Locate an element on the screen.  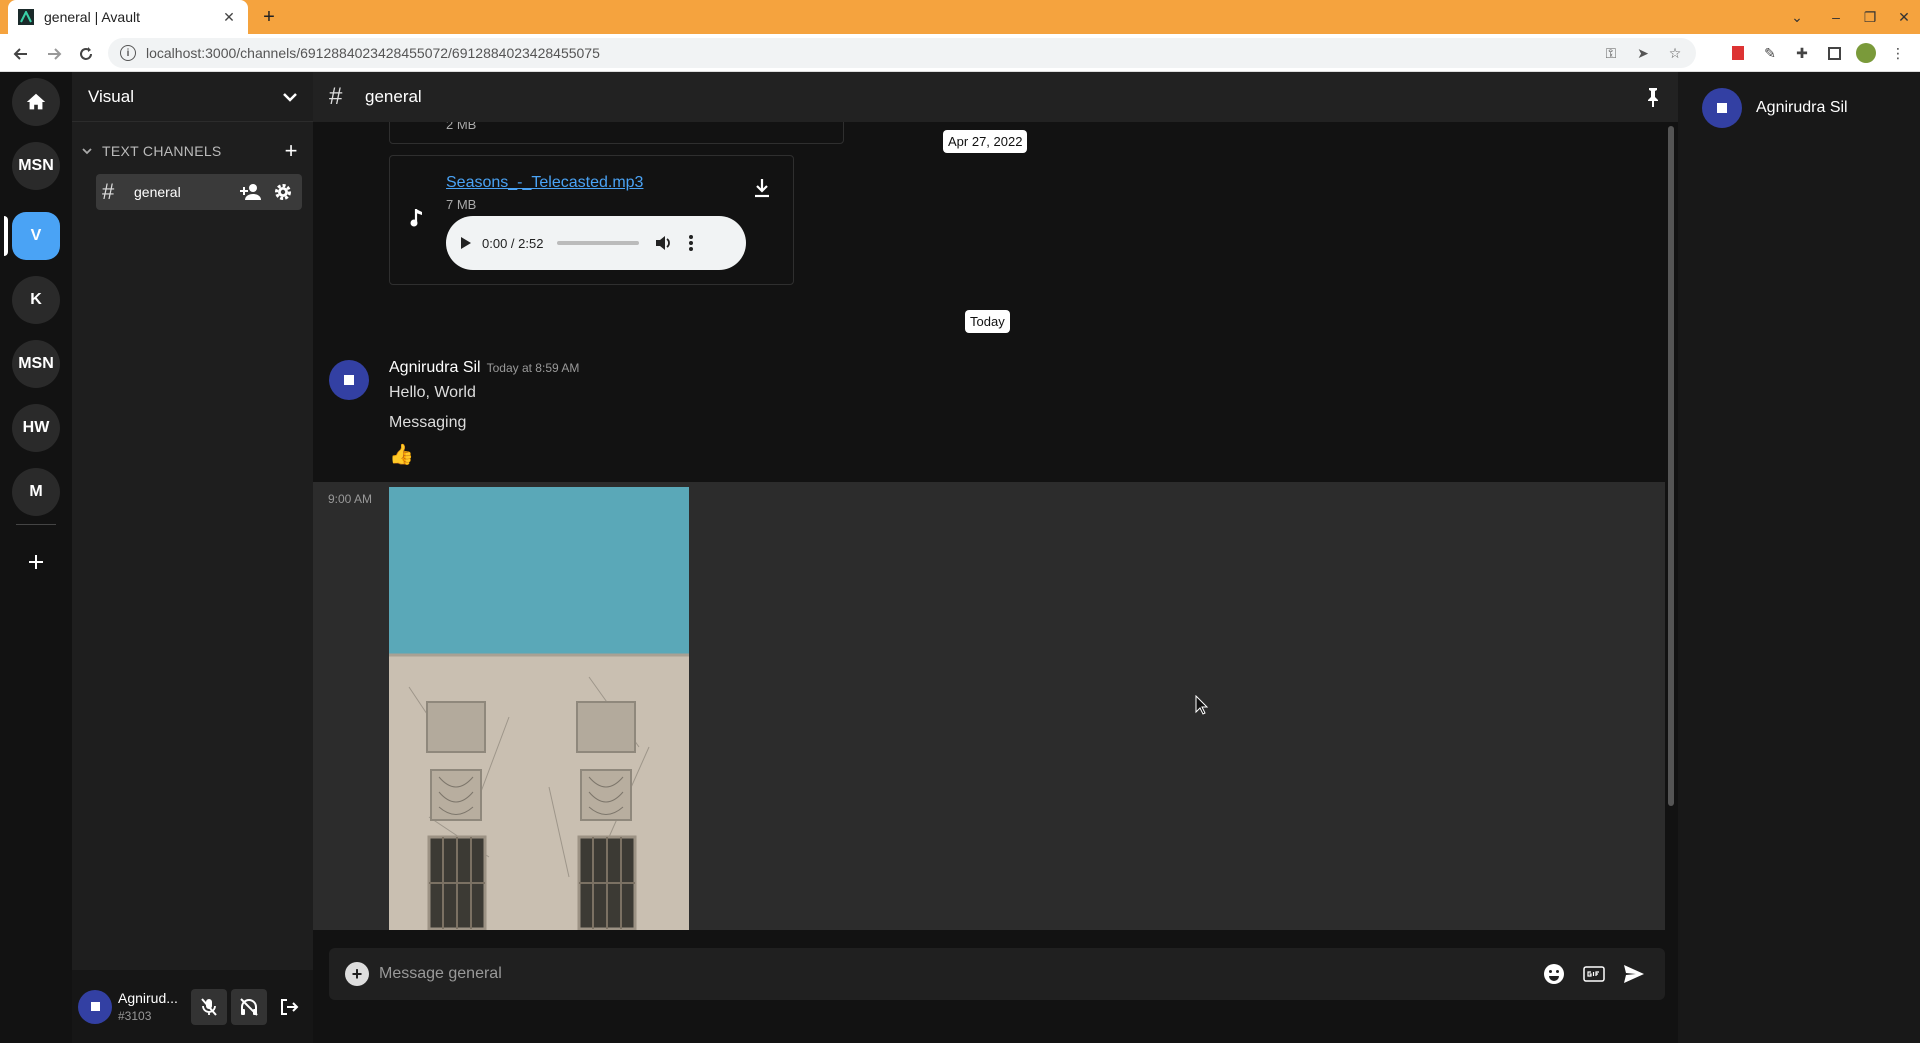
audio-player: 0:00 / 2:52 is located at coordinates (596, 243).